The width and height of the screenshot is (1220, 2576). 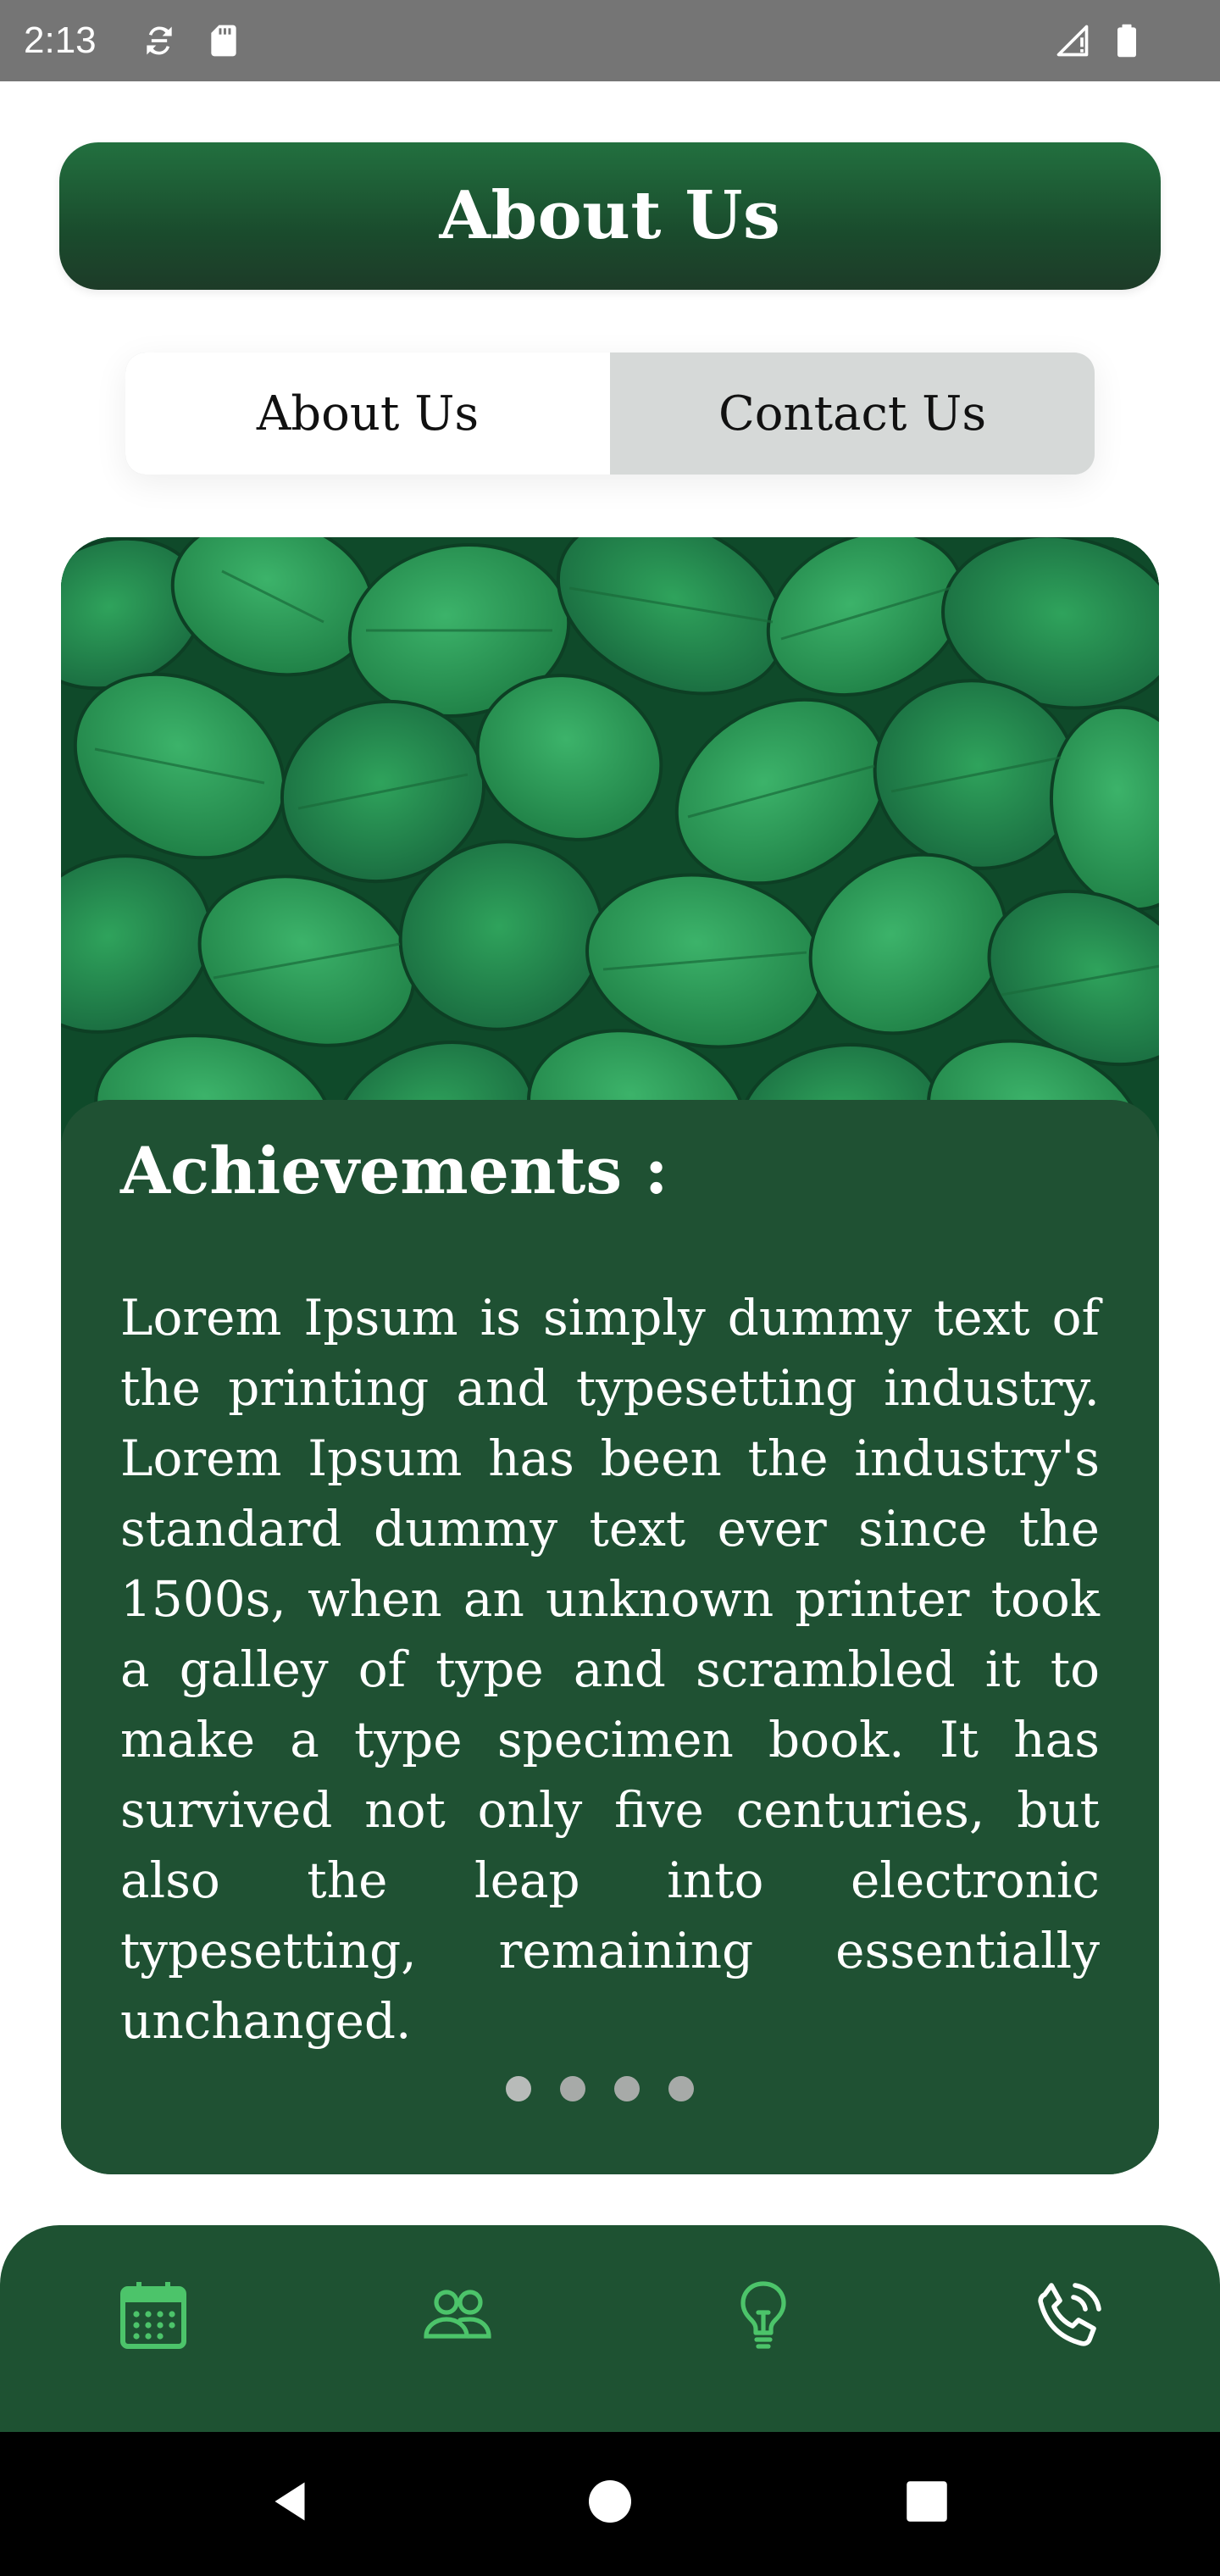 I want to click on recents-icon, so click(x=927, y=2501).